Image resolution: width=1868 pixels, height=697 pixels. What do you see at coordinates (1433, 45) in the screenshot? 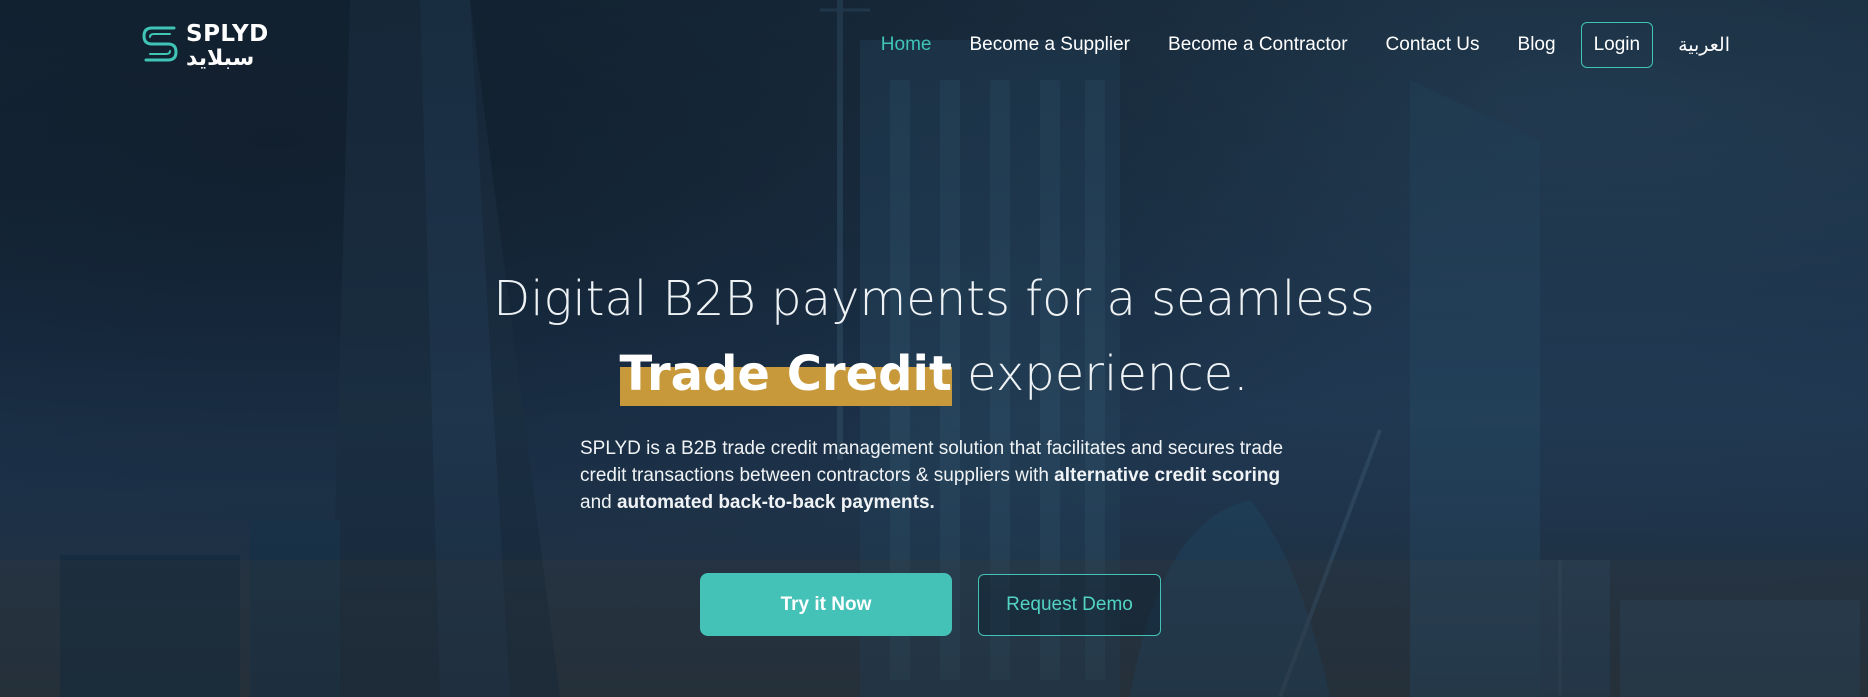
I see `nav-contact-us: Contact Us` at bounding box center [1433, 45].